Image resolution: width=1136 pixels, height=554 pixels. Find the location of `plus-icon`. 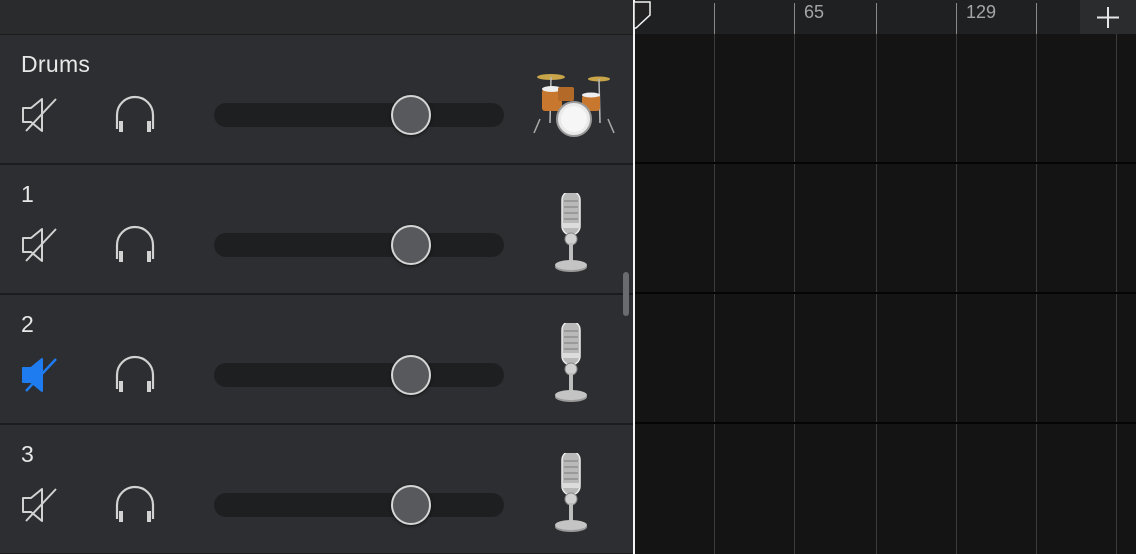

plus-icon is located at coordinates (1108, 17).